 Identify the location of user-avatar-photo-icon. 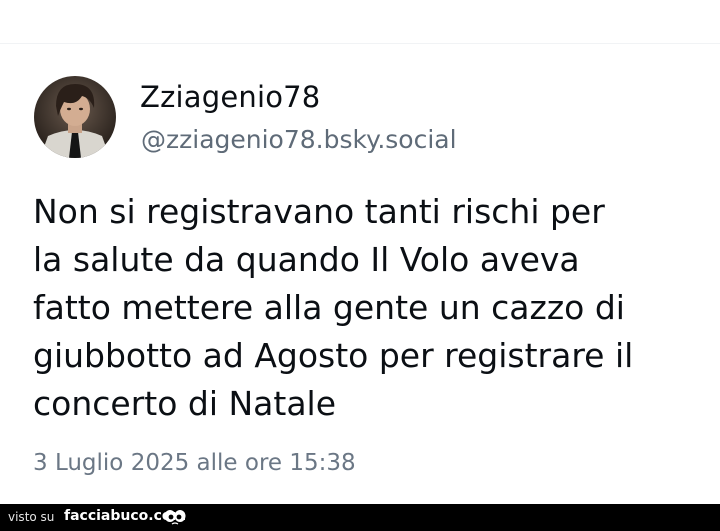
(75, 117).